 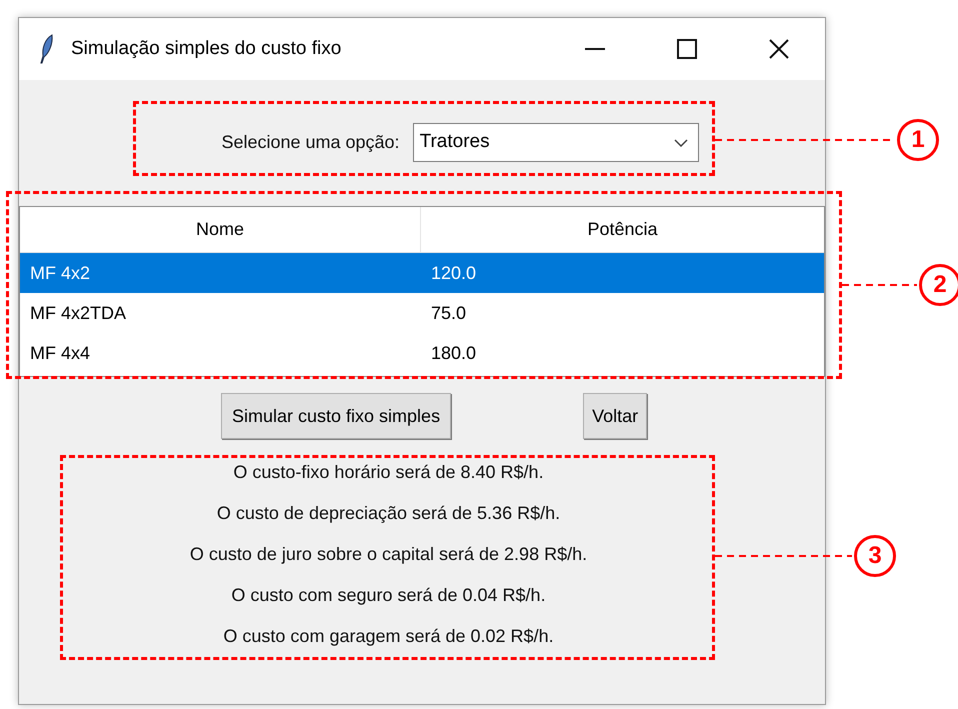 What do you see at coordinates (622, 229) in the screenshot?
I see `column-header: Potência` at bounding box center [622, 229].